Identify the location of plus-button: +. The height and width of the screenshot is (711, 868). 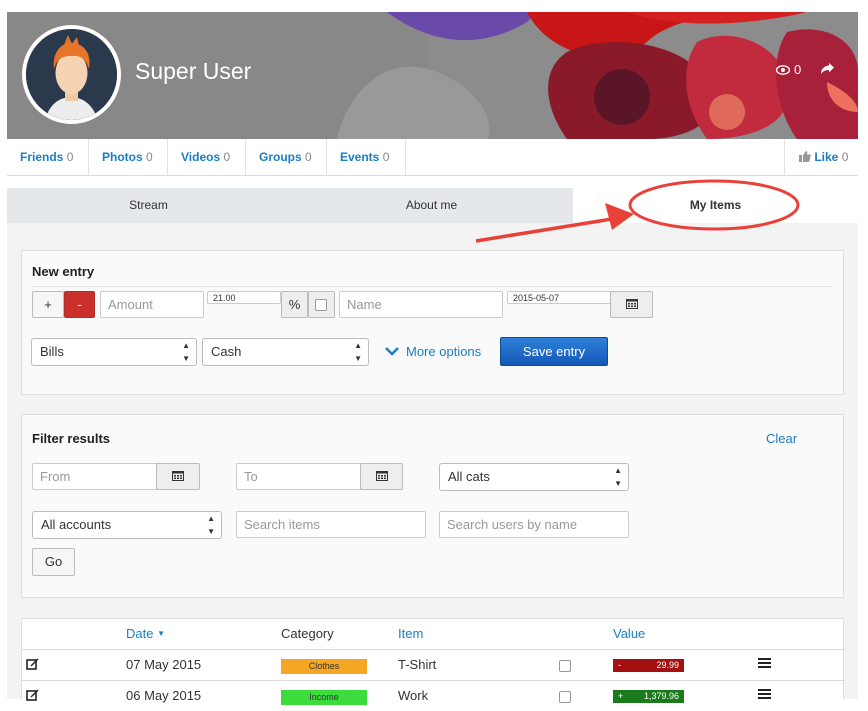
(48, 304).